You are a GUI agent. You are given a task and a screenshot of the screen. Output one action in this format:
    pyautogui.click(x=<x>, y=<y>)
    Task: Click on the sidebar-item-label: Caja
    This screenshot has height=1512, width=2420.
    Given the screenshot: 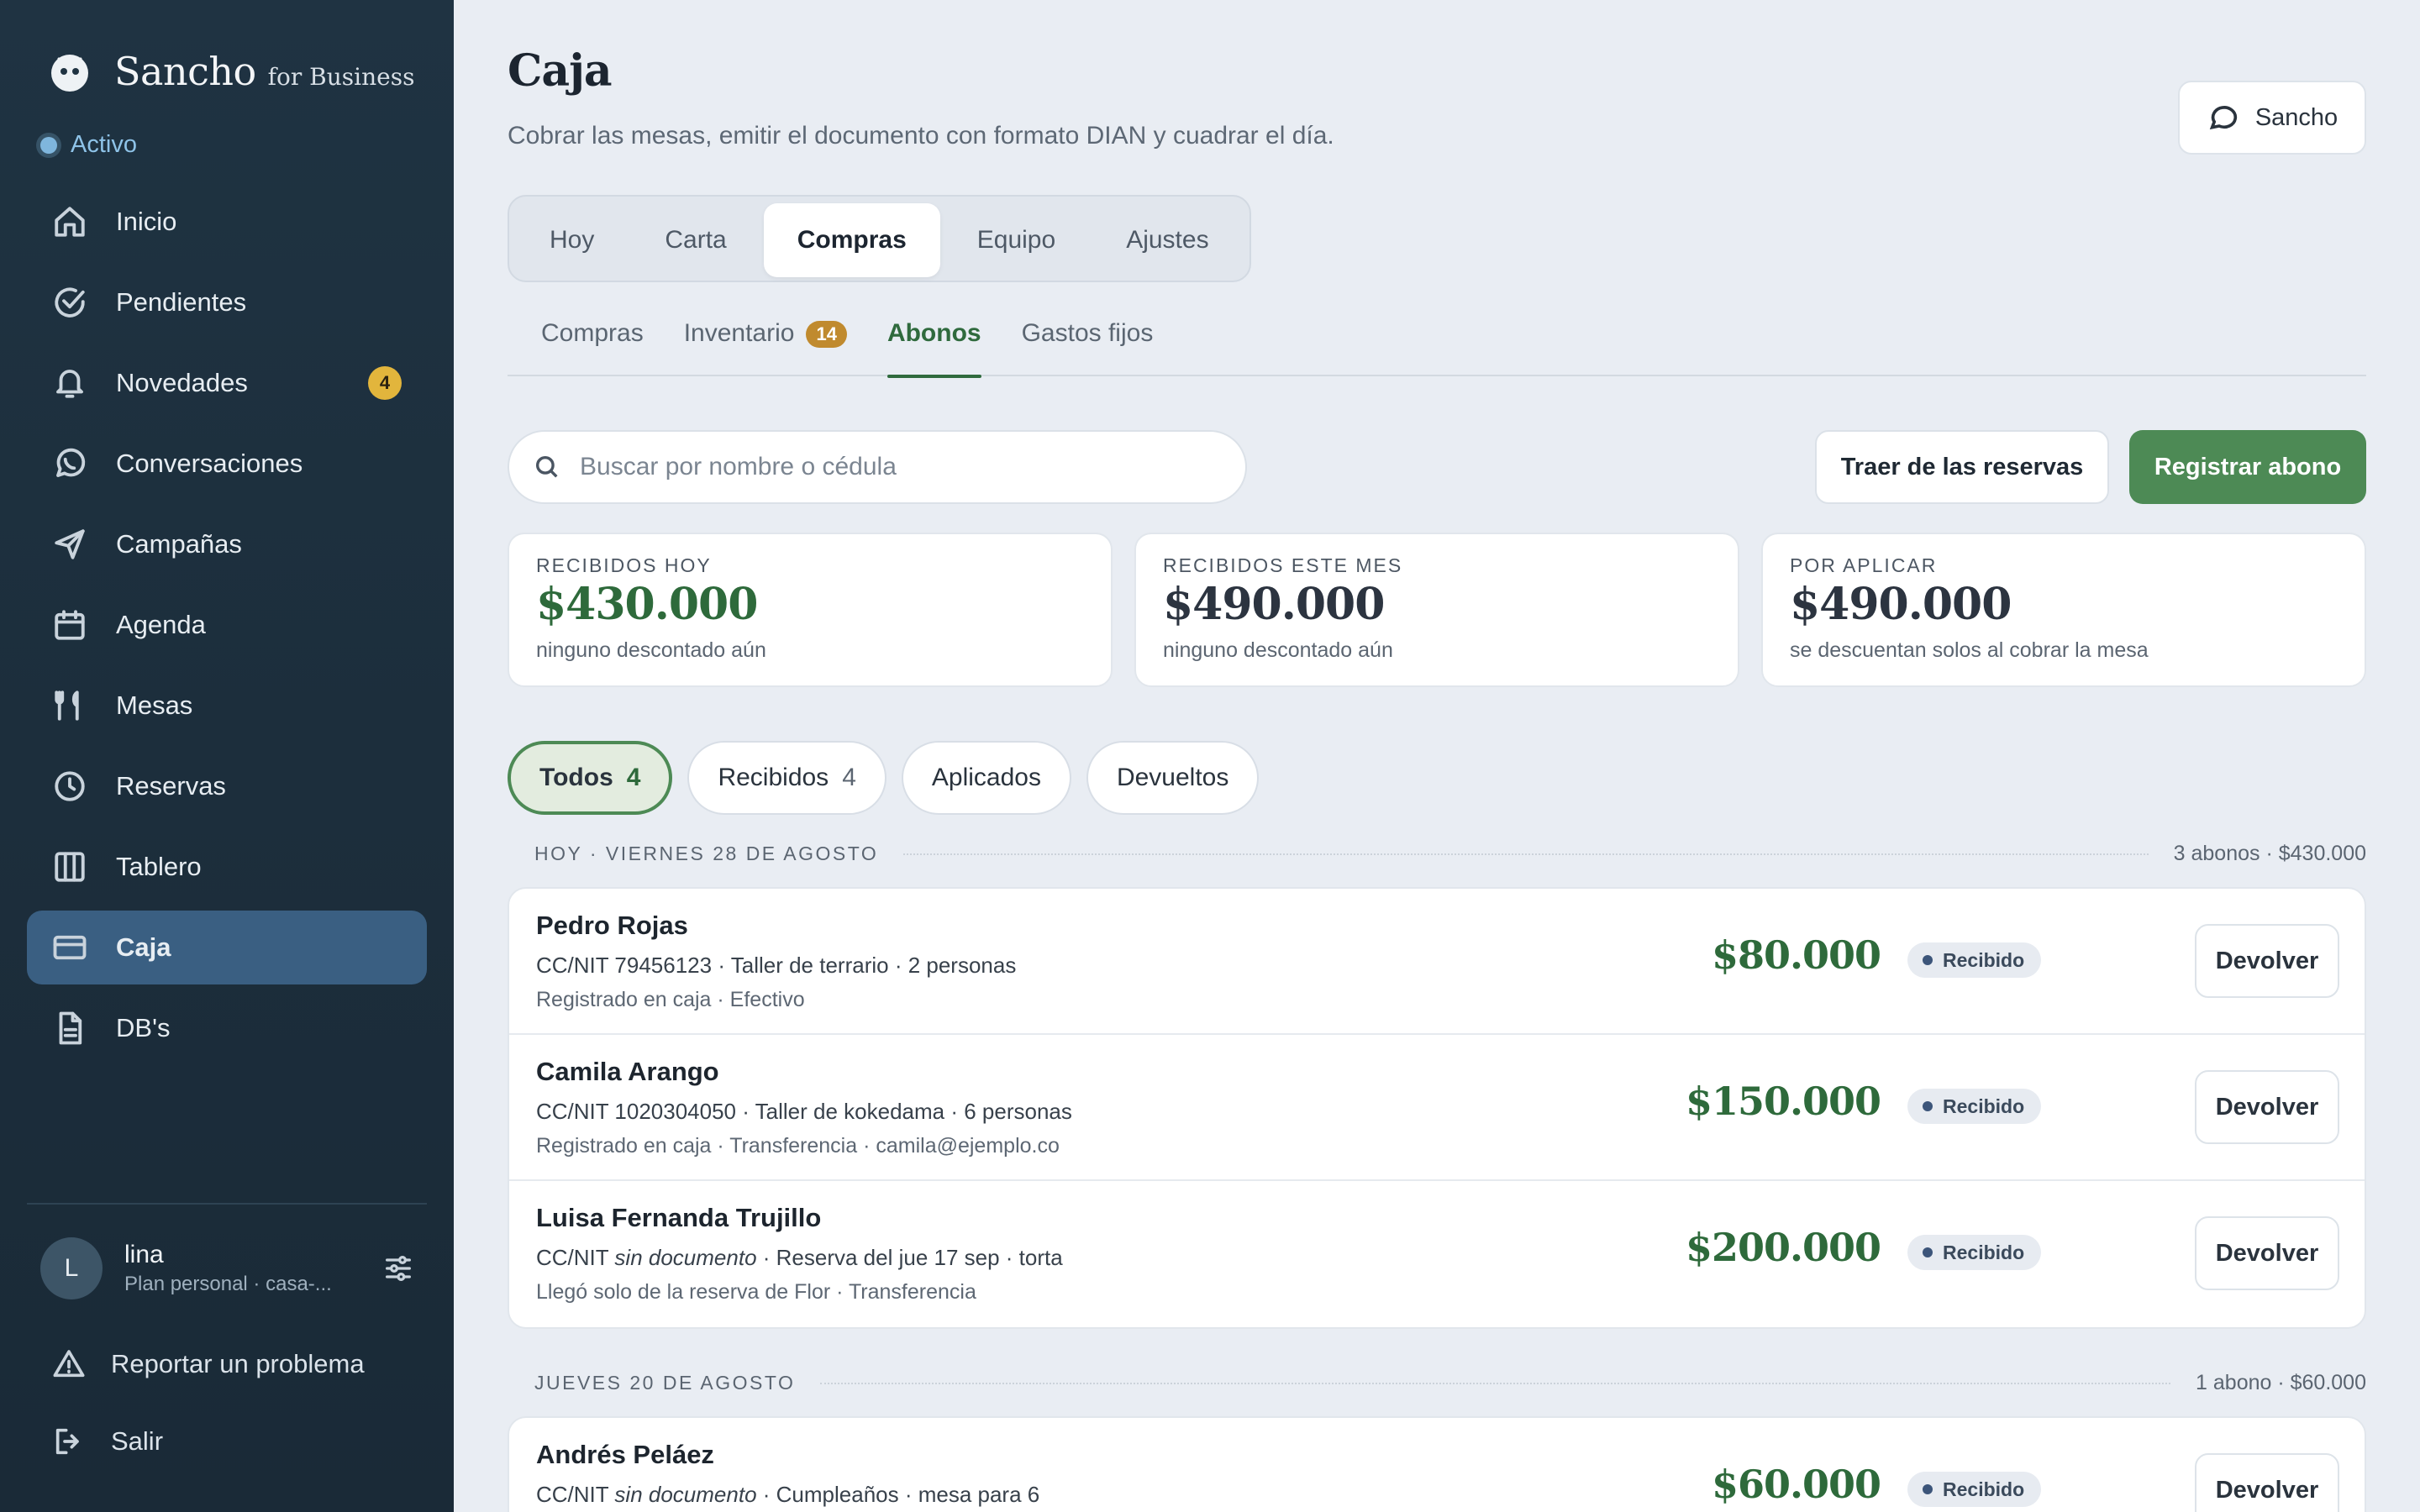 What is the action you would take?
    pyautogui.click(x=143, y=947)
    